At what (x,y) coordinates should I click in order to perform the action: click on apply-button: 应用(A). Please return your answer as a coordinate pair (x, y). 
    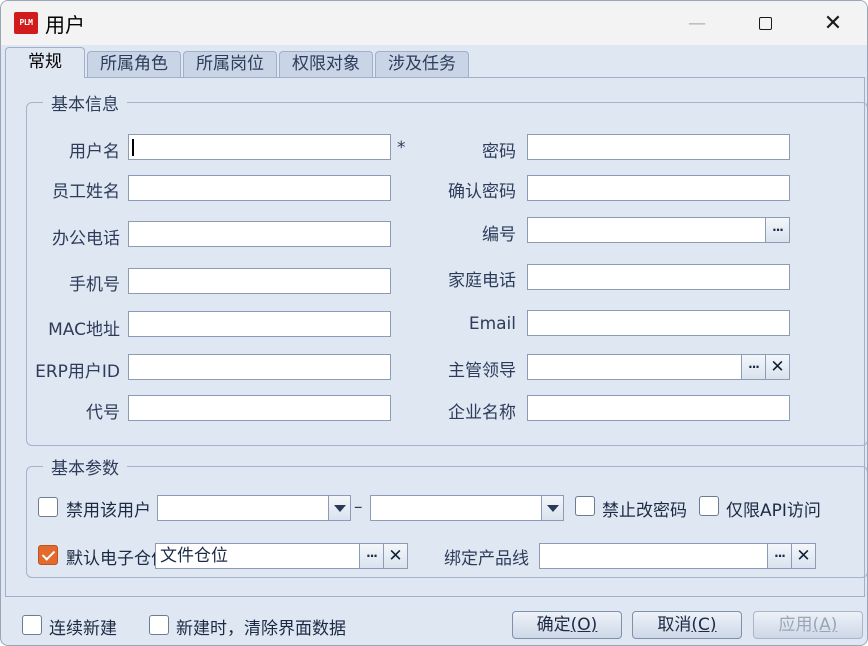
    Looking at the image, I should click on (808, 625).